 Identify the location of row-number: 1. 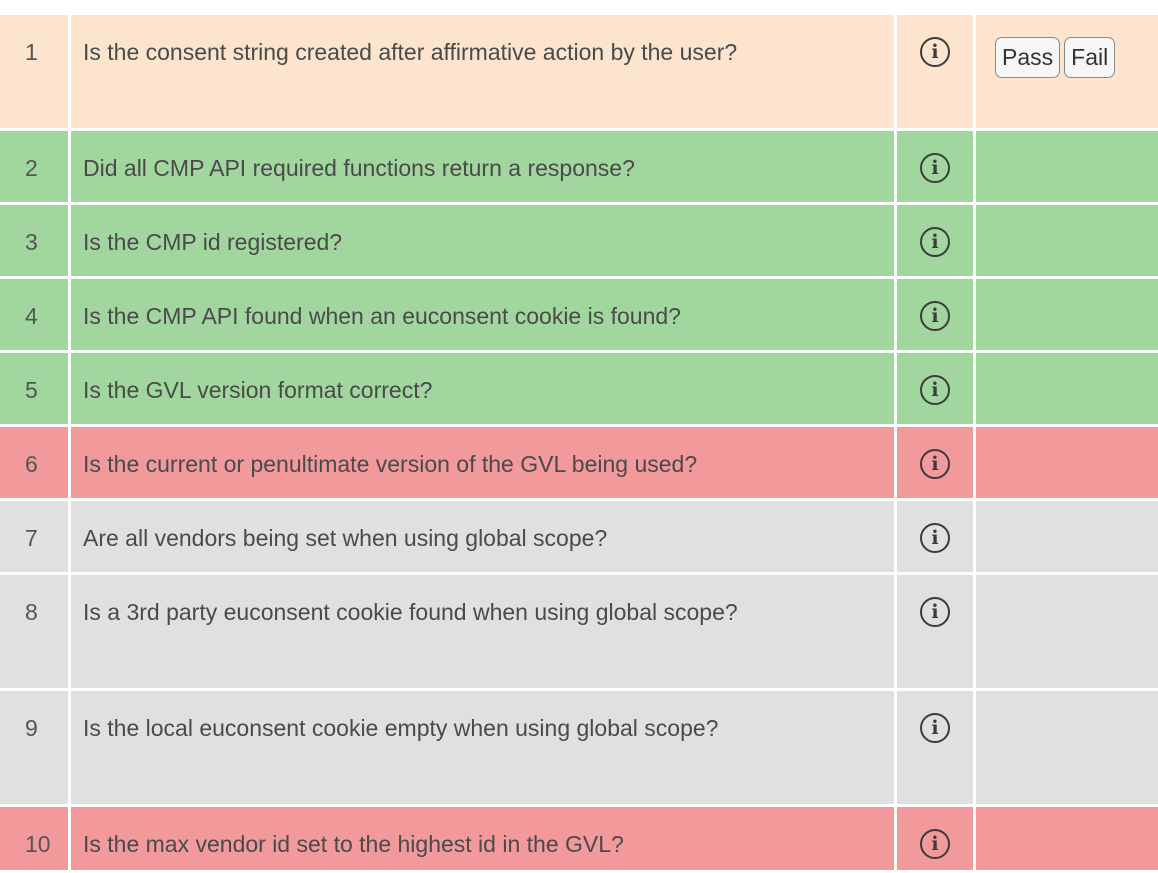
(35, 71).